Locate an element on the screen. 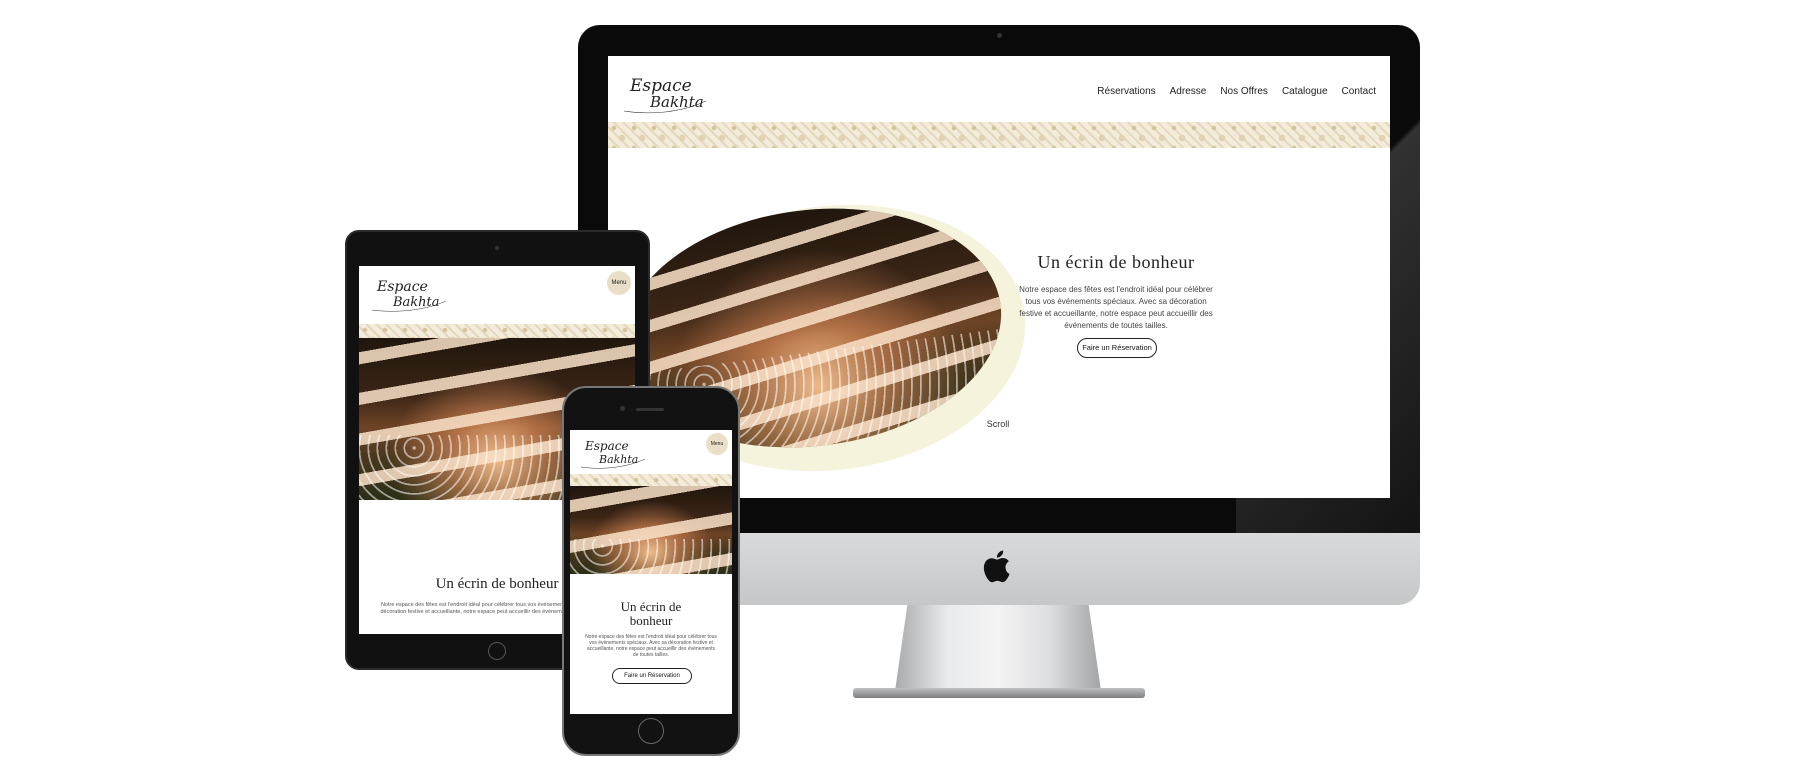 This screenshot has width=1800, height=760. phone-logo-word-1: Espace is located at coordinates (606, 446).